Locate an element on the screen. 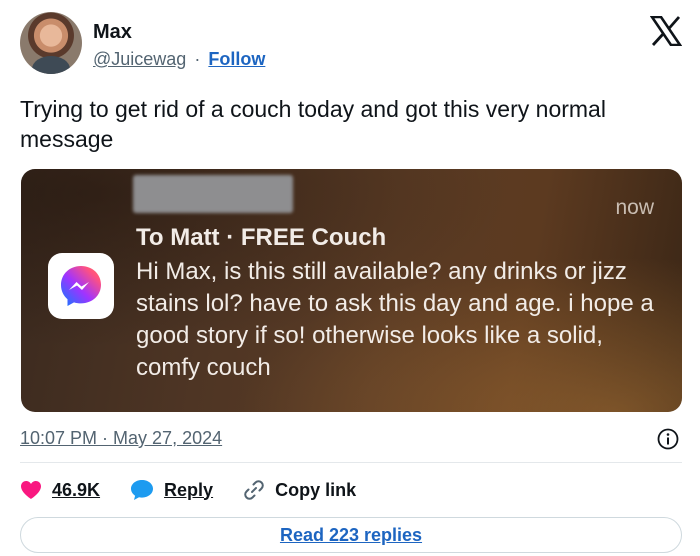 The image size is (700, 556). x-logo-icon is located at coordinates (666, 31).